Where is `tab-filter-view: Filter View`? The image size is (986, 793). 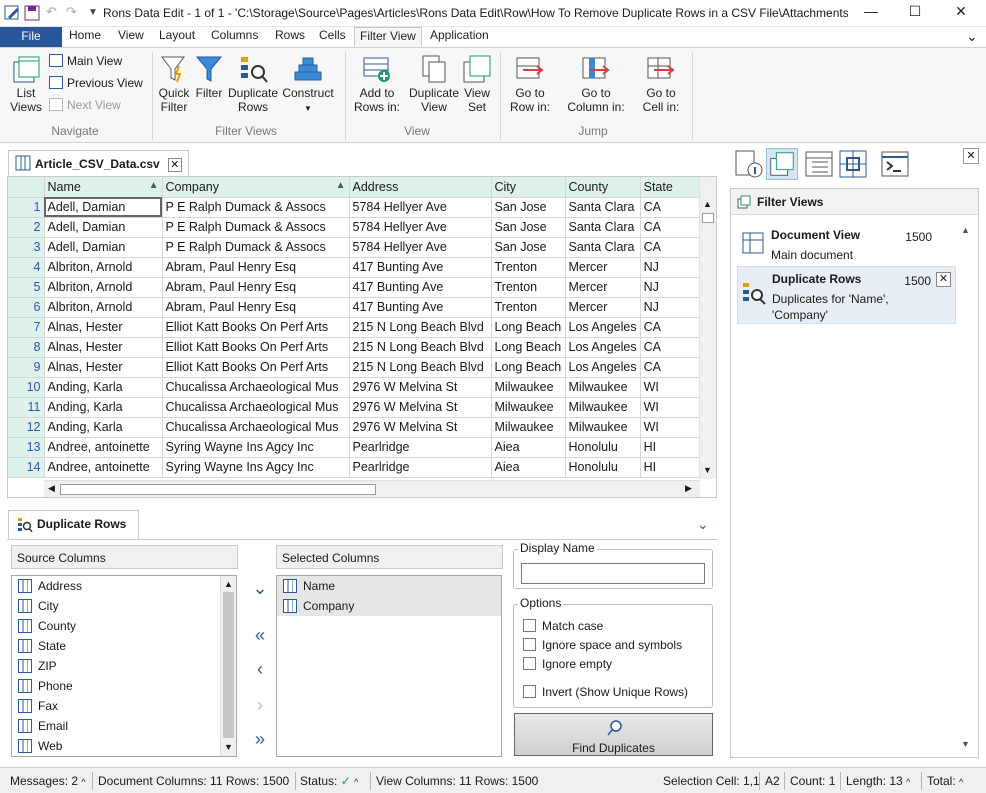
tab-filter-view: Filter View is located at coordinates (388, 37).